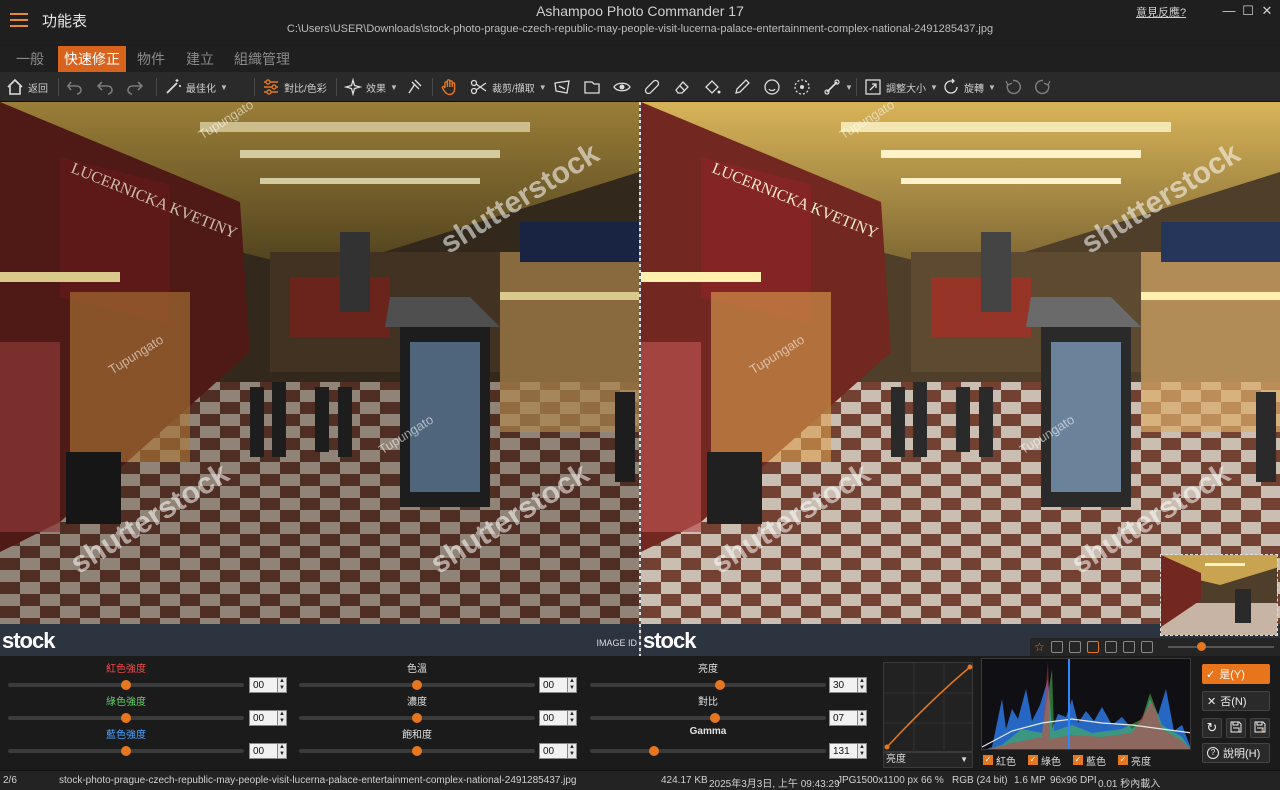 The width and height of the screenshot is (1280, 790). I want to click on checkbox-label: 亮度, so click(1141, 762).